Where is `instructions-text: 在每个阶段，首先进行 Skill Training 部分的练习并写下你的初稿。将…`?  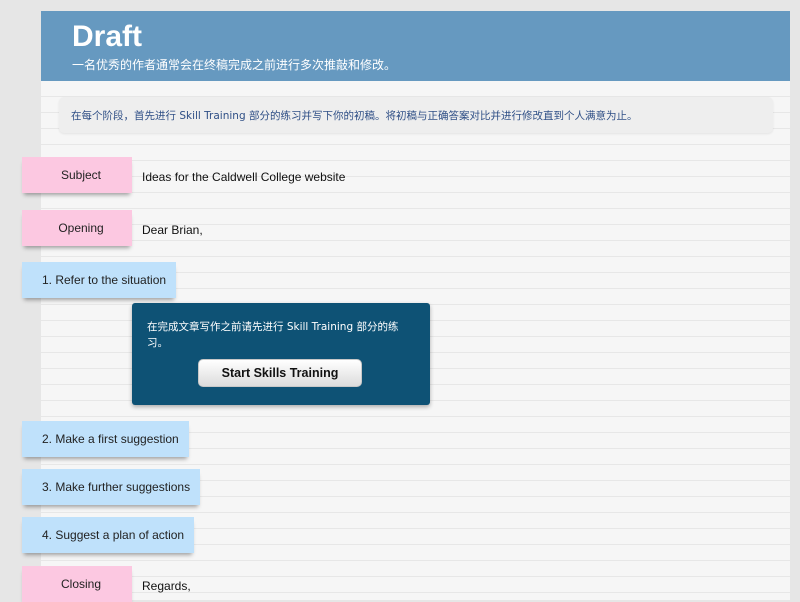 instructions-text: 在每个阶段，首先进行 Skill Training 部分的练习并写下你的初稿。将… is located at coordinates (354, 116).